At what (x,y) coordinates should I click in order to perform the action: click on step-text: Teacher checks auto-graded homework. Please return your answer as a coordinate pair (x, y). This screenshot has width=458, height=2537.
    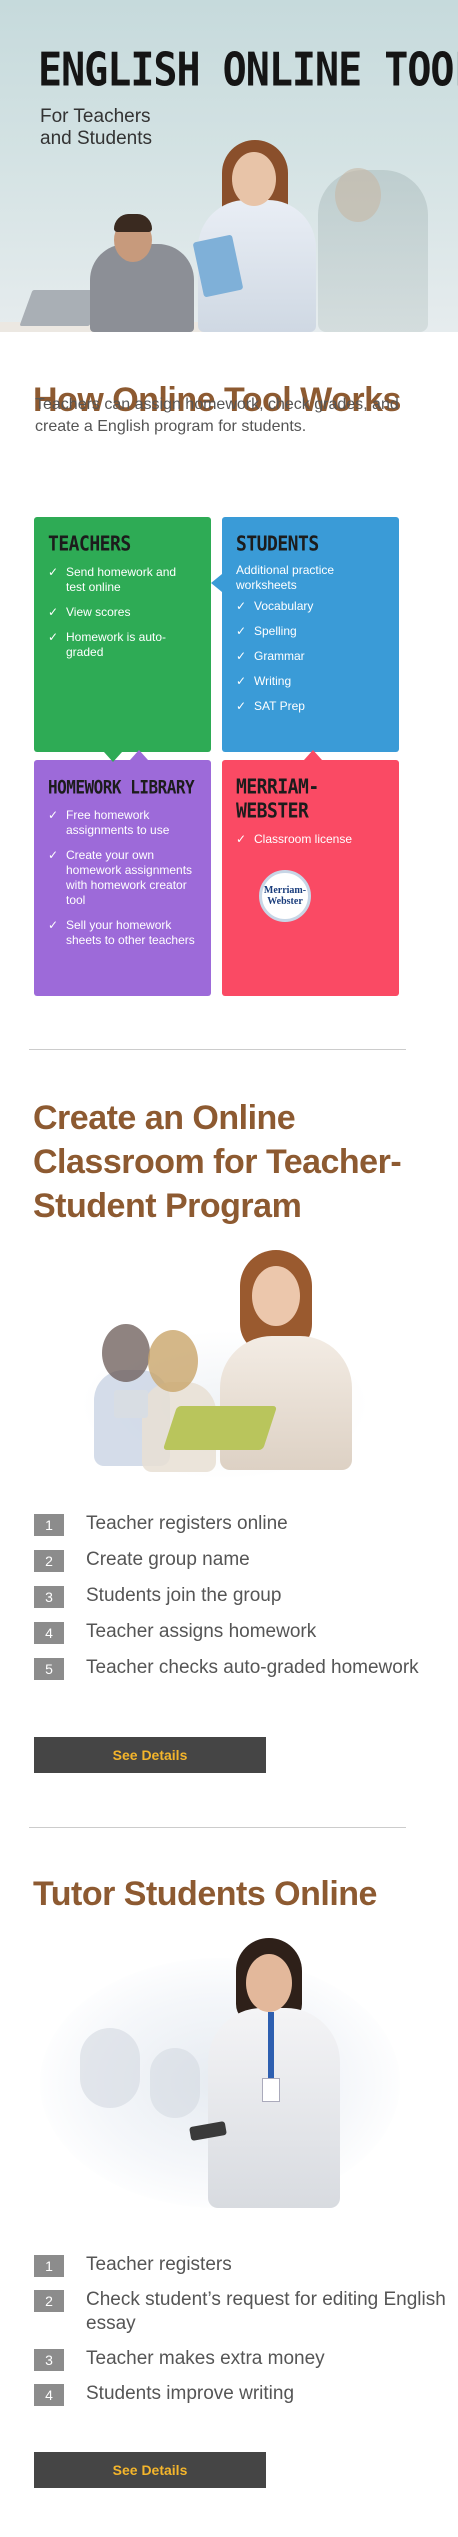
    Looking at the image, I should click on (252, 1667).